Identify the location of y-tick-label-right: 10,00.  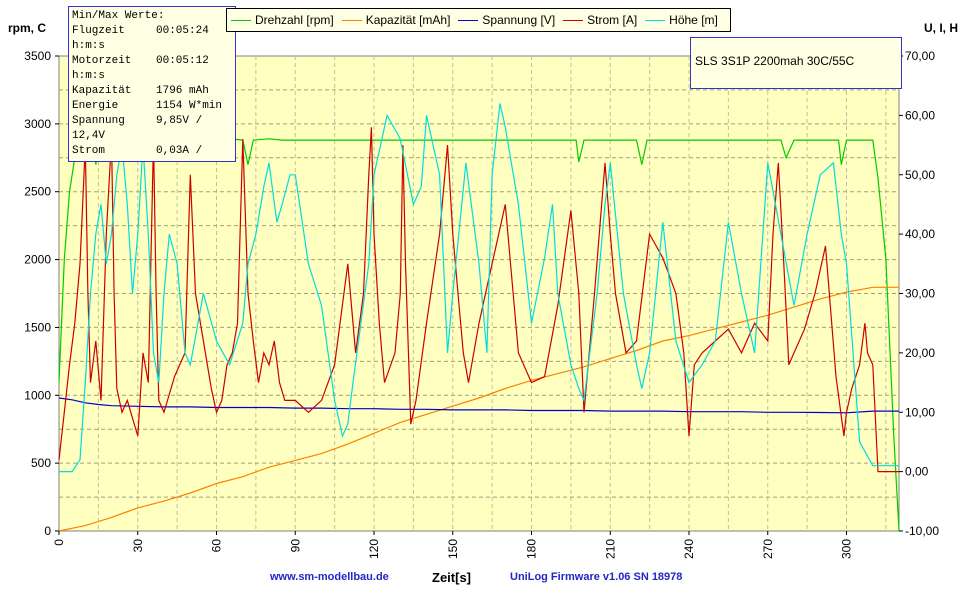
(920, 412).